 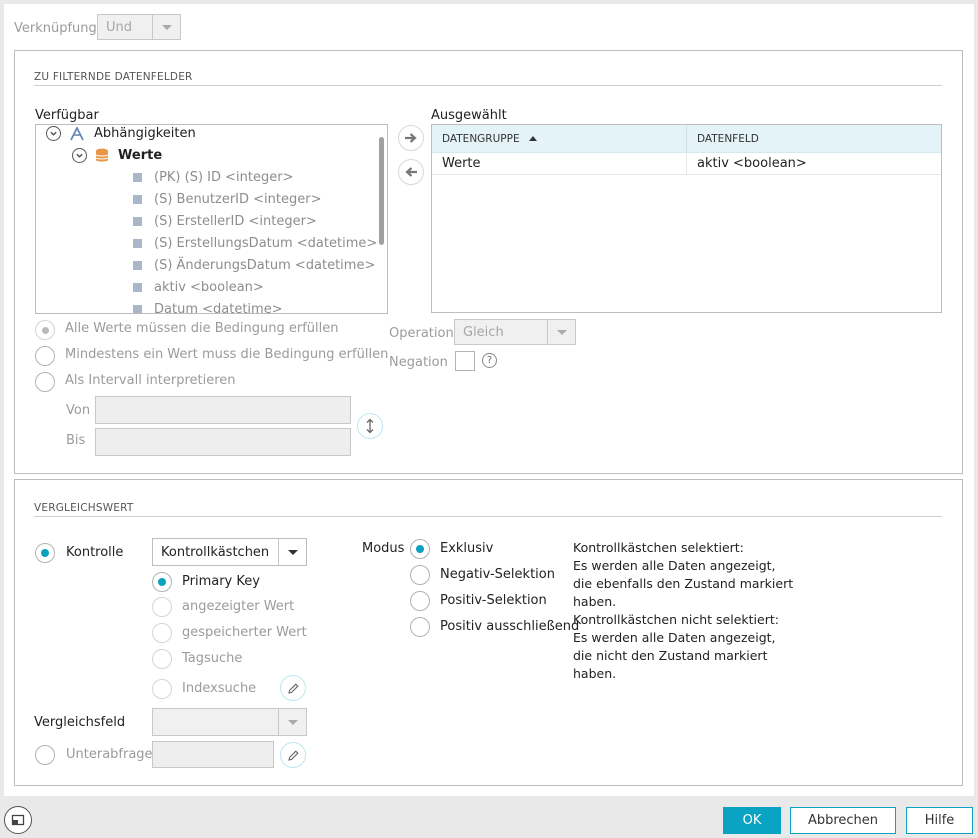 I want to click on modus-positiv-ausschliessend-radio, so click(x=420, y=627).